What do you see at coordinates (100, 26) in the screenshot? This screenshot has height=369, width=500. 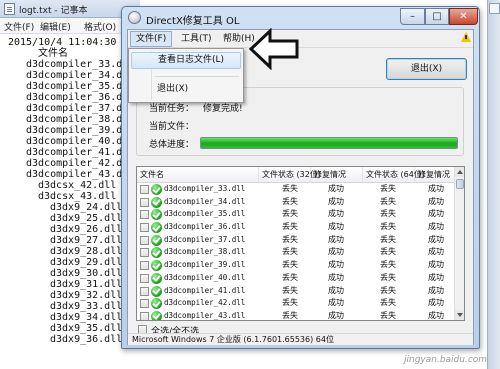 I see `notepad-menu-format: 格式(O)` at bounding box center [100, 26].